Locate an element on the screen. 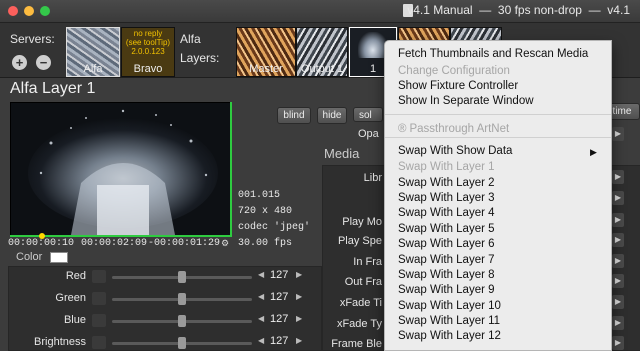 Image resolution: width=640 pixels, height=351 pixels. selected-server-name: Alfa is located at coordinates (190, 39).